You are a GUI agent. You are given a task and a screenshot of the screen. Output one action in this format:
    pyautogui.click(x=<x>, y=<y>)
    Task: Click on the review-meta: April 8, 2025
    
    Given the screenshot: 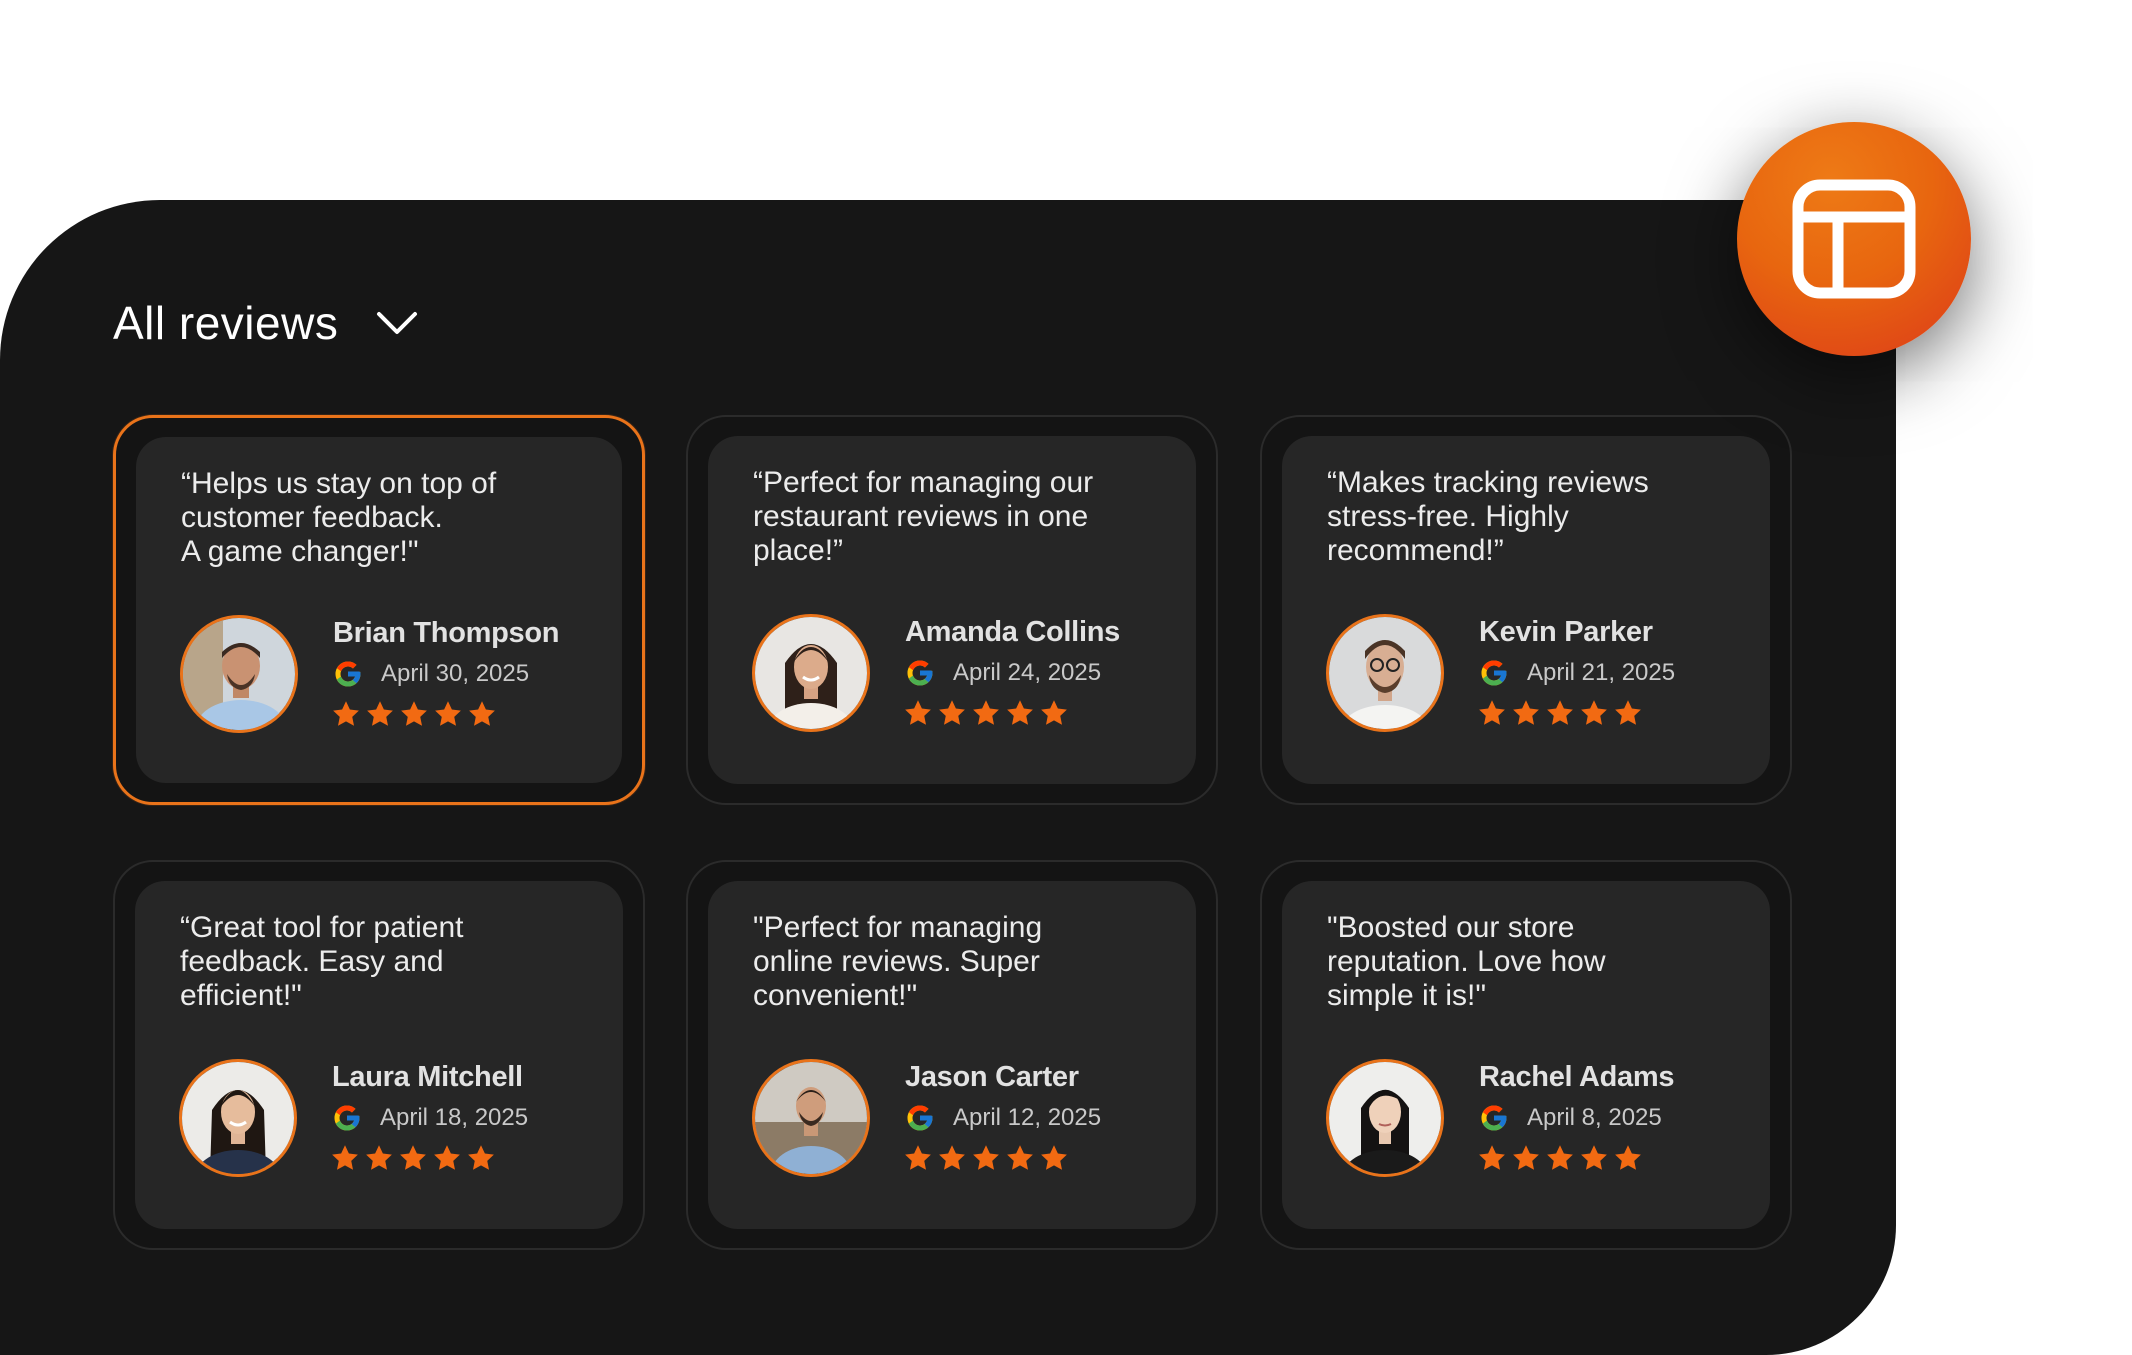 What is the action you would take?
    pyautogui.click(x=1570, y=1118)
    